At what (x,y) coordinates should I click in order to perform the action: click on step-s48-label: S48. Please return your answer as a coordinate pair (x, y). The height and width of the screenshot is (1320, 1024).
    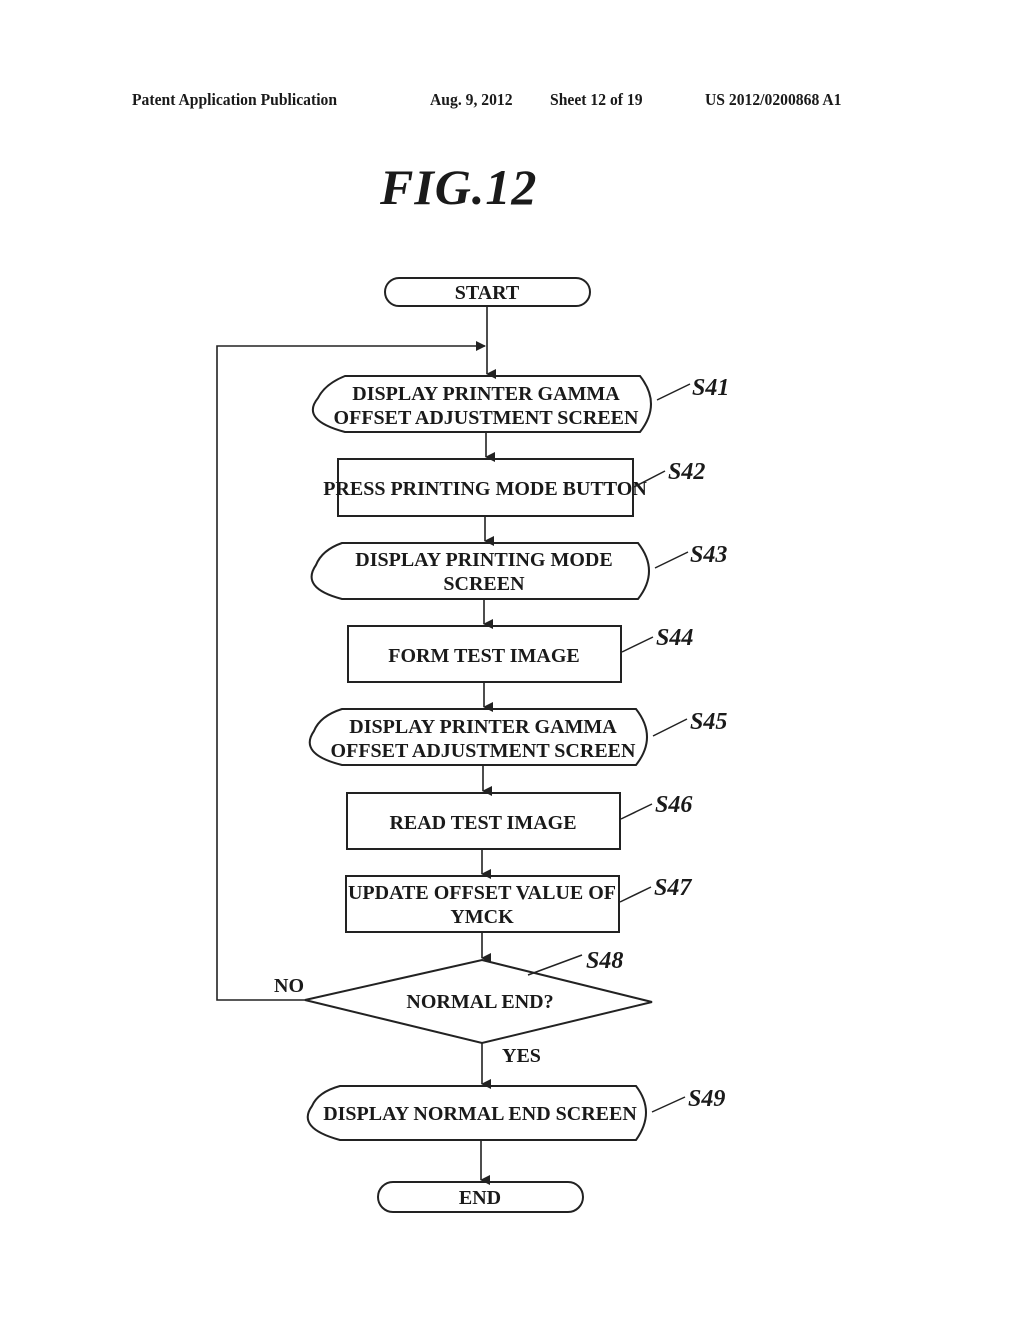
    Looking at the image, I should click on (604, 961).